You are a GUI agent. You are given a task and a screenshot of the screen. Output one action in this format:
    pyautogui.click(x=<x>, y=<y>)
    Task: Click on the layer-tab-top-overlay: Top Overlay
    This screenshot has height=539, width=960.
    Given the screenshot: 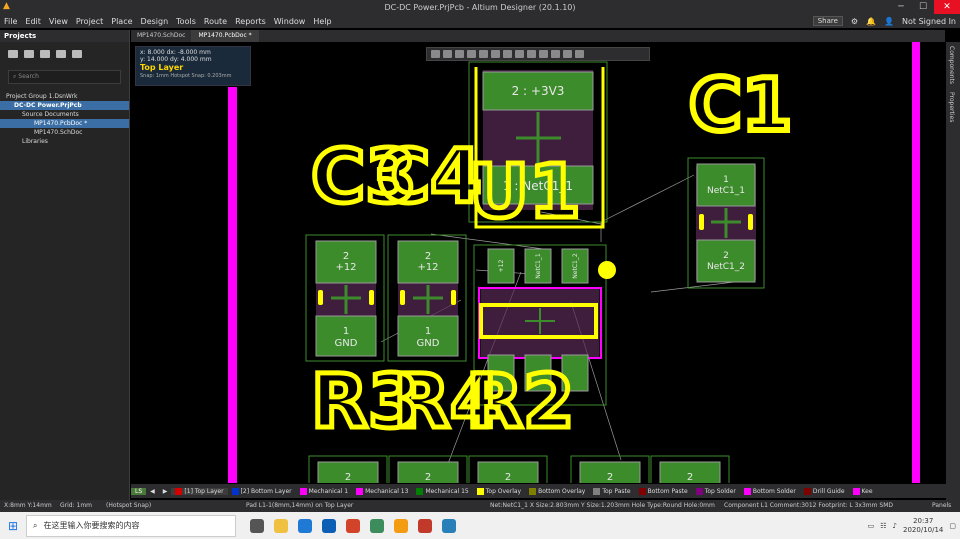 What is the action you would take?
    pyautogui.click(x=499, y=491)
    